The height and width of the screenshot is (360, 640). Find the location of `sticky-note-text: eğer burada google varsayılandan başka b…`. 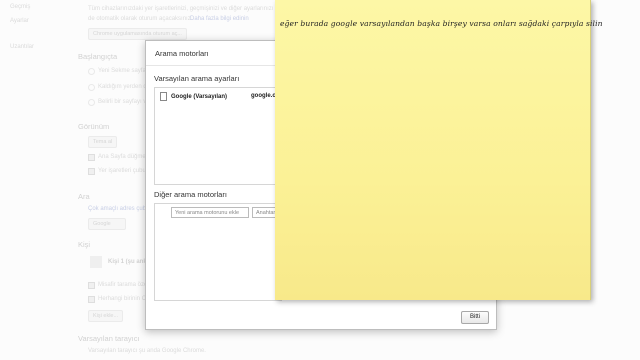

sticky-note-text: eğer burada google varsayılandan başka b… is located at coordinates (441, 23).